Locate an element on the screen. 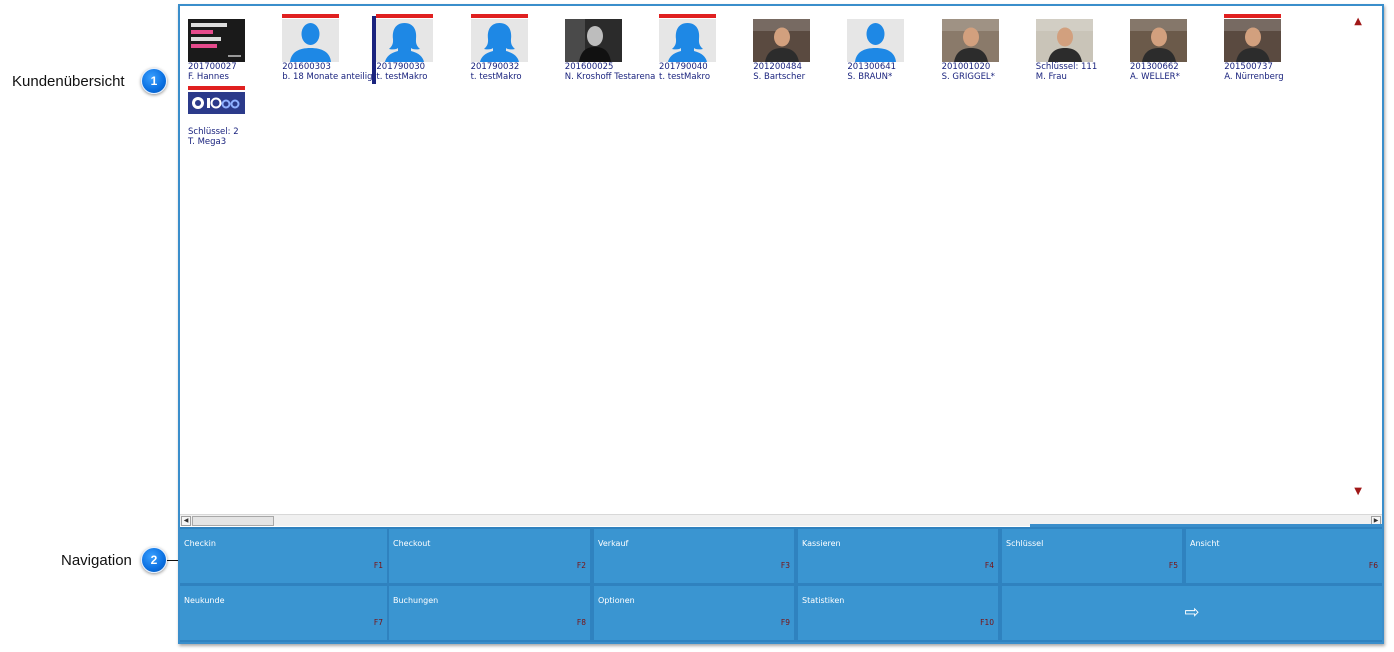 The height and width of the screenshot is (652, 1394). exit-icon: ⇨ is located at coordinates (1192, 612).